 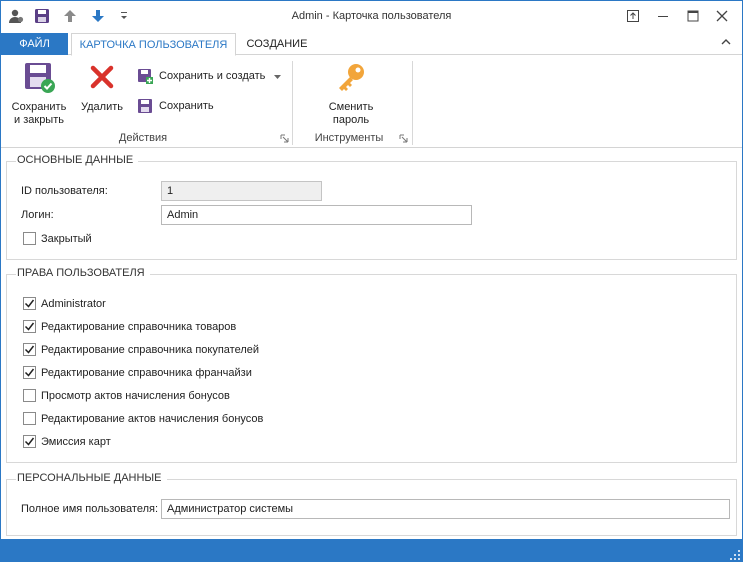 What do you see at coordinates (102, 77) in the screenshot?
I see `delete-icon` at bounding box center [102, 77].